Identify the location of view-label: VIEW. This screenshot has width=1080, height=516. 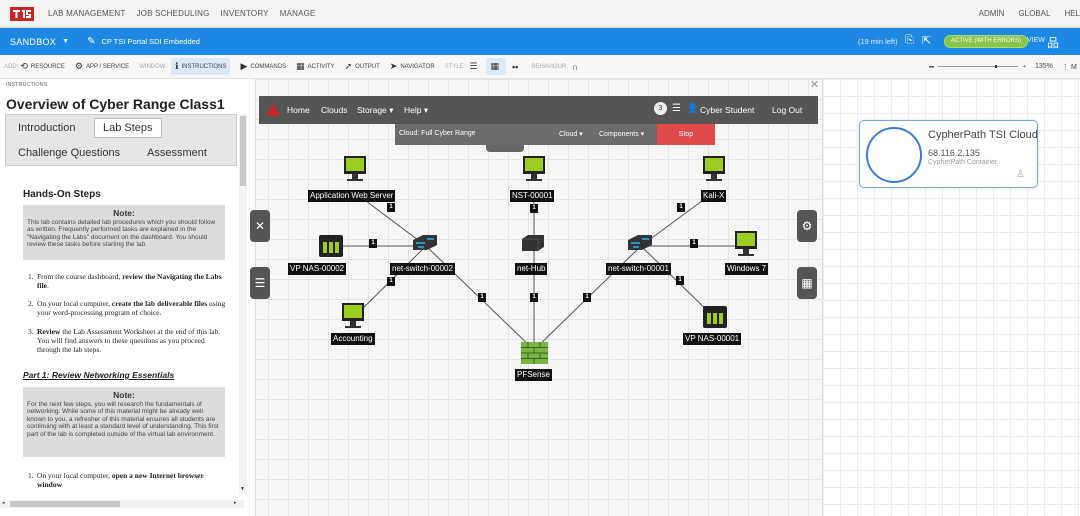
(1036, 40).